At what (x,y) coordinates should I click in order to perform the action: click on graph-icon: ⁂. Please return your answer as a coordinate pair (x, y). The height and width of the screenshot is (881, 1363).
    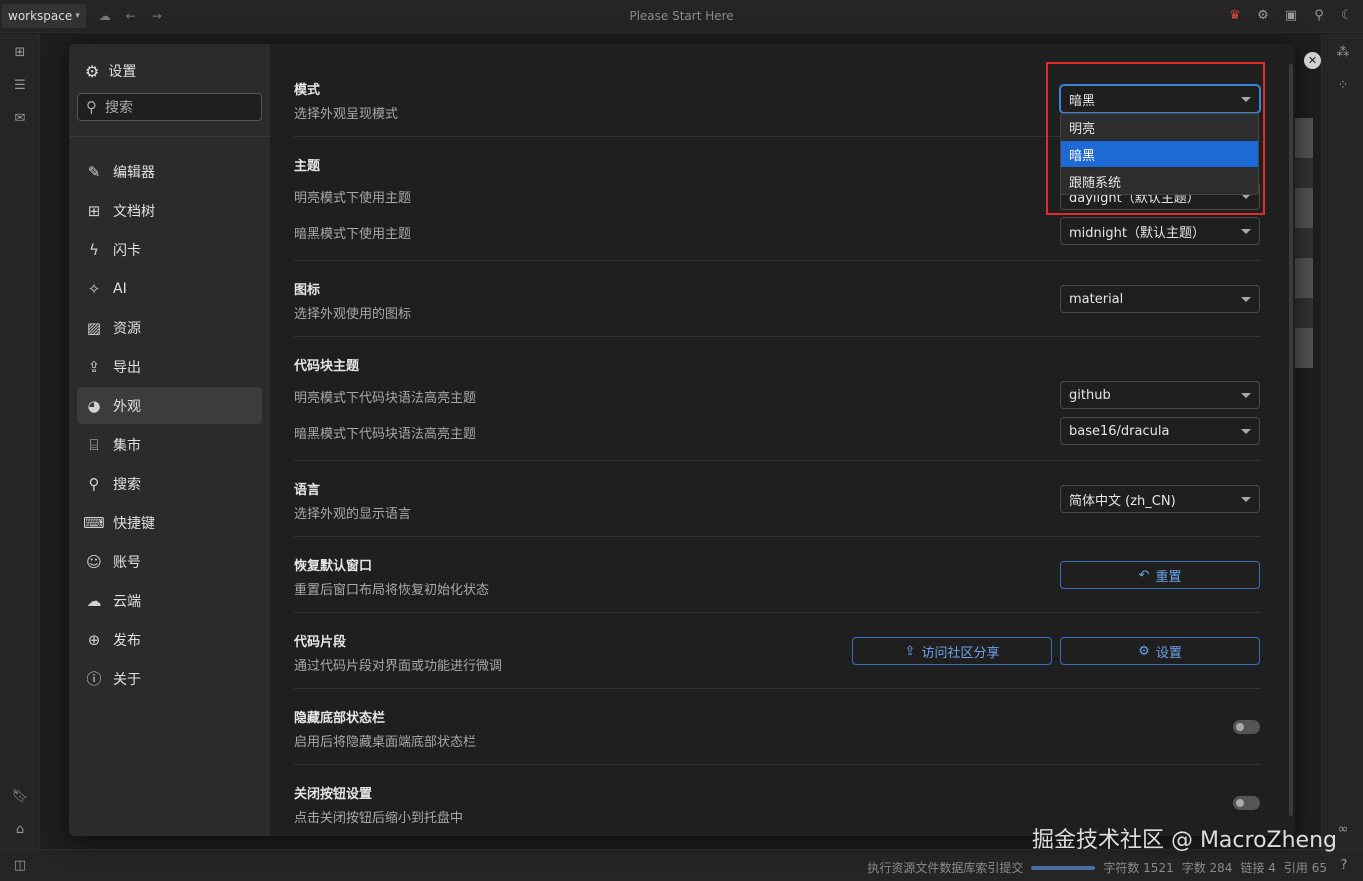
    Looking at the image, I should click on (1343, 52).